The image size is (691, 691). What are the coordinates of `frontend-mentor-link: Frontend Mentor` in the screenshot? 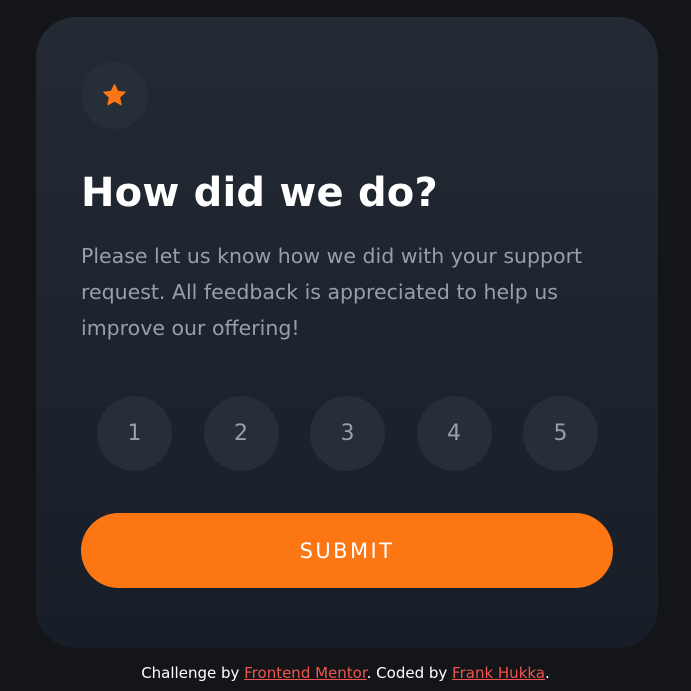 It's located at (305, 673).